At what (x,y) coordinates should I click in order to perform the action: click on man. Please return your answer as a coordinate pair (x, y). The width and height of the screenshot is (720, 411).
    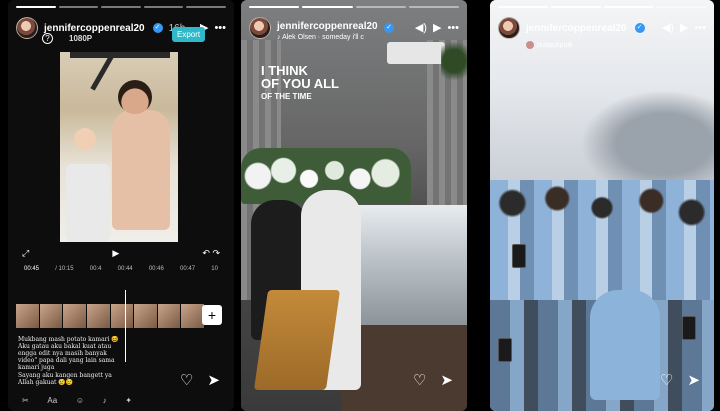
    Looking at the image, I should click on (139, 155).